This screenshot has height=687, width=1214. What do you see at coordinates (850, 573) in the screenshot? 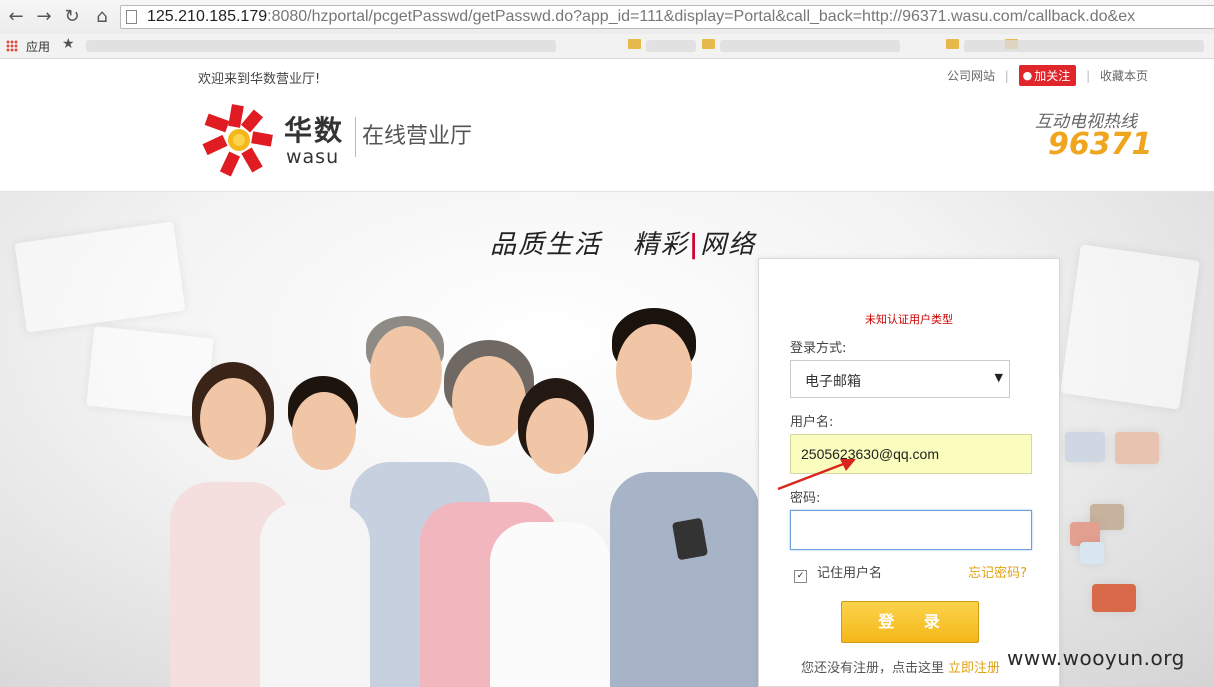
I see `remember-label: 记住用户名` at bounding box center [850, 573].